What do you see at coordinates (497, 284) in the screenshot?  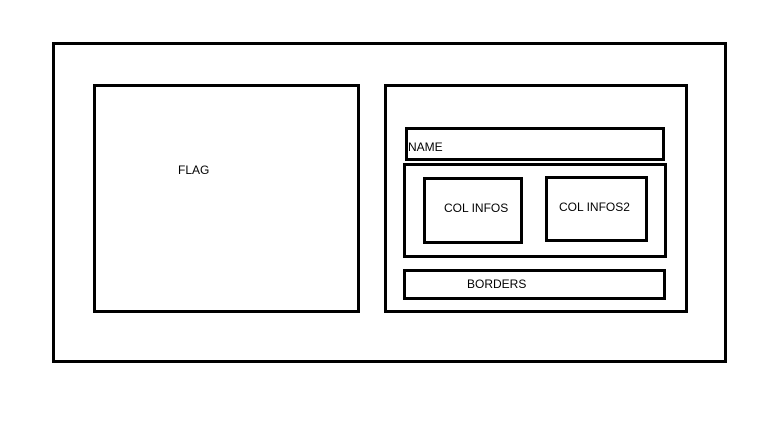 I see `borders-label: BORDERS` at bounding box center [497, 284].